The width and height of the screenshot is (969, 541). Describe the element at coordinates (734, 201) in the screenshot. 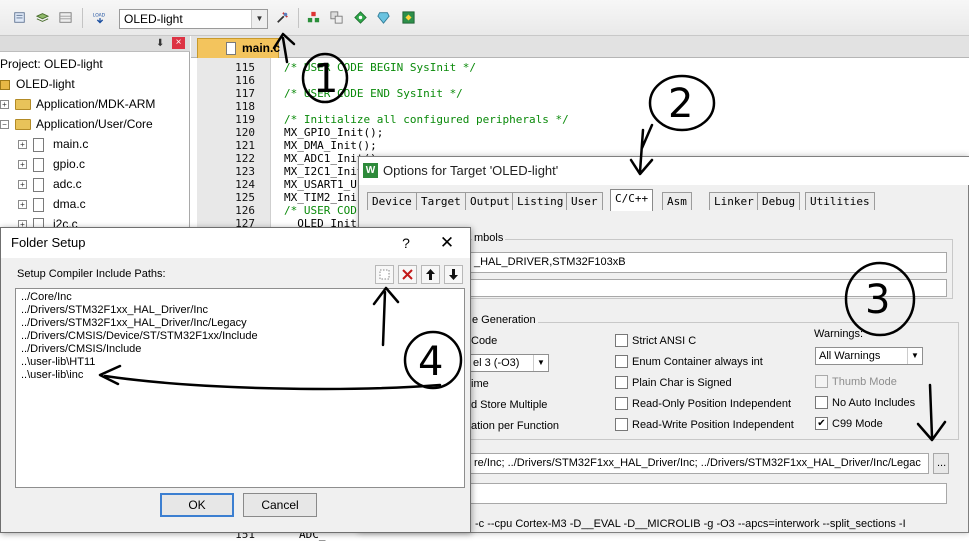

I see `tab-linker: Linker` at that location.